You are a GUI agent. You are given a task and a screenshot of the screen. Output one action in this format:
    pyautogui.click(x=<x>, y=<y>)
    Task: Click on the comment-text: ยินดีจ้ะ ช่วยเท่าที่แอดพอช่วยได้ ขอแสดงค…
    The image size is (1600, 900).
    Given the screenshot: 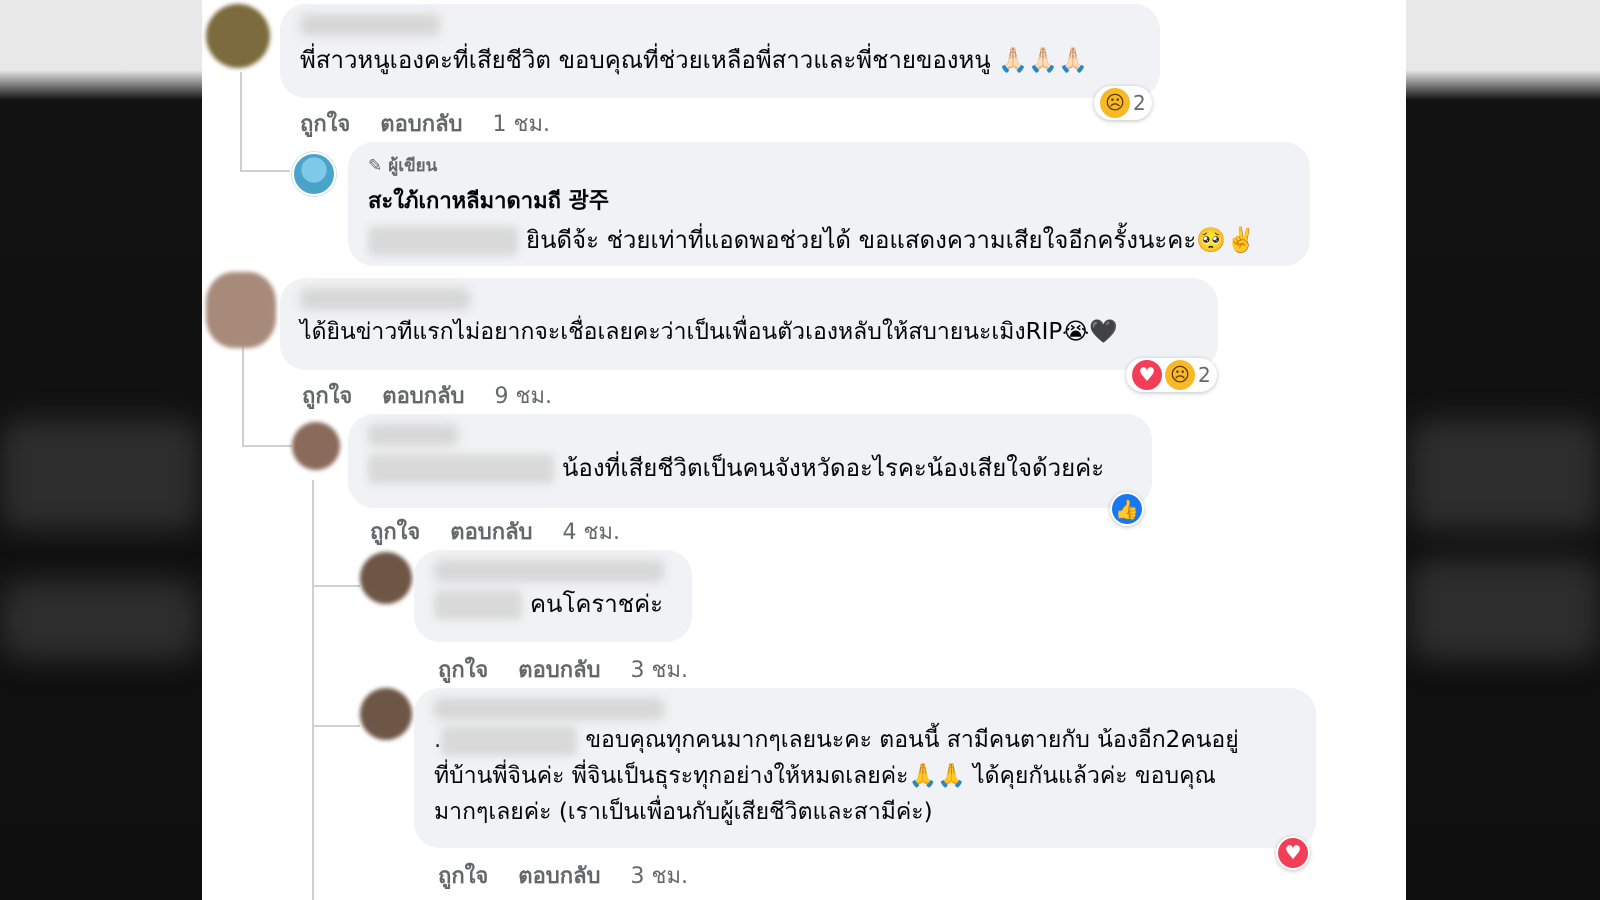 What is the action you would take?
    pyautogui.click(x=891, y=240)
    